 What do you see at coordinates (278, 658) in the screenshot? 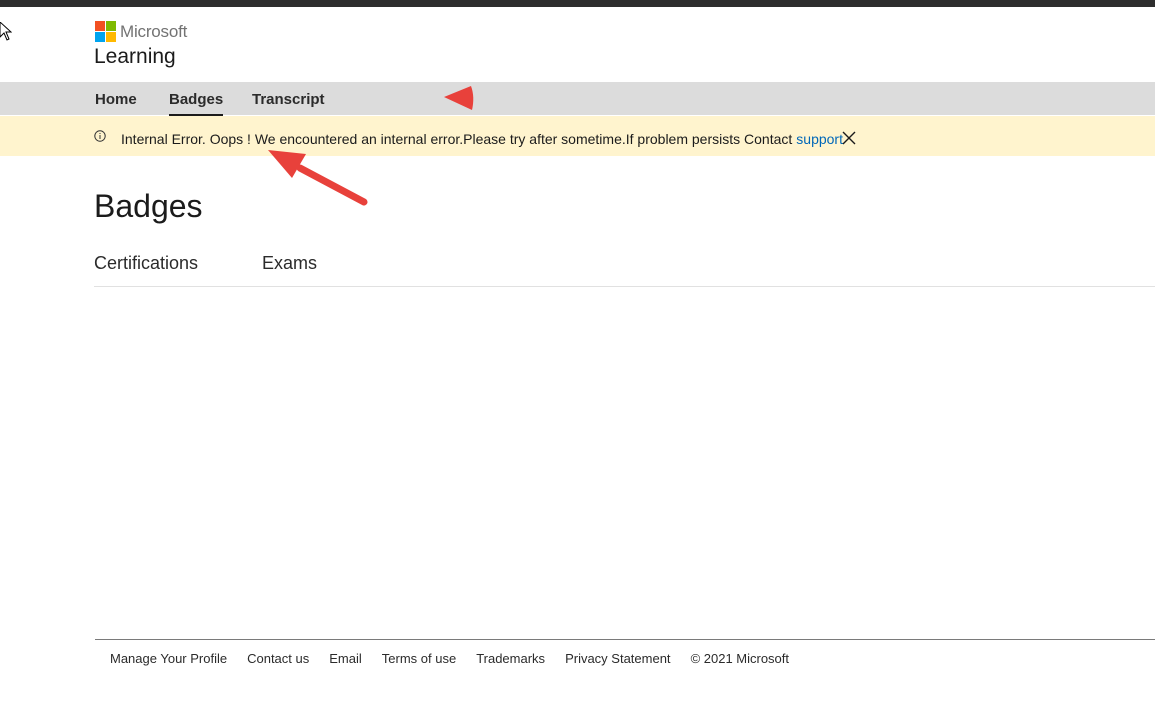
I see `footer-link-contact-us: Contact us` at bounding box center [278, 658].